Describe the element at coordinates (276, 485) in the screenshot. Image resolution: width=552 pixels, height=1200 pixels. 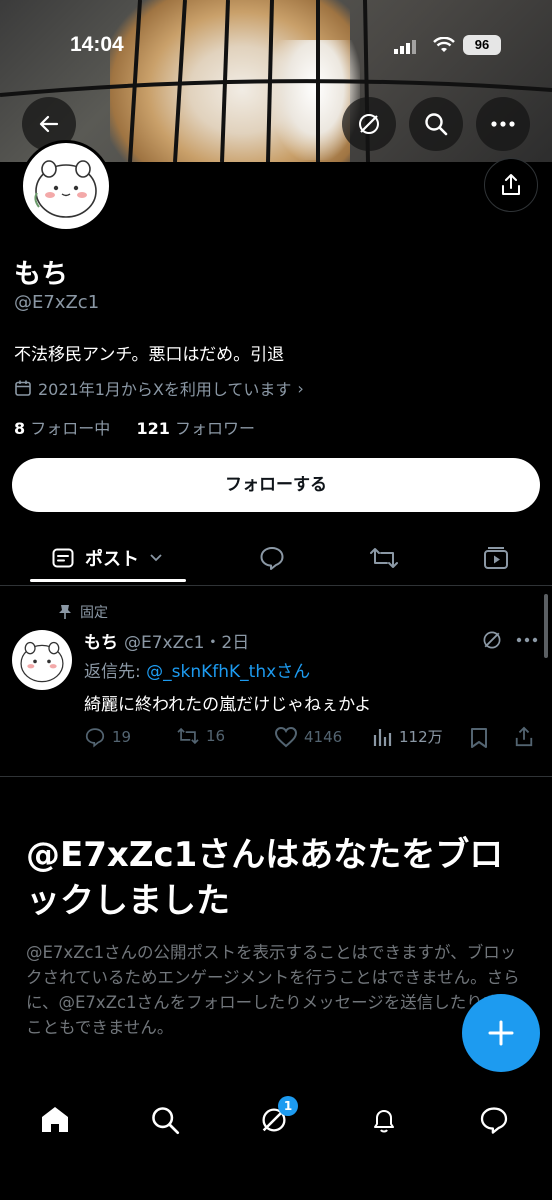
I see `follow-button: フォローする` at that location.